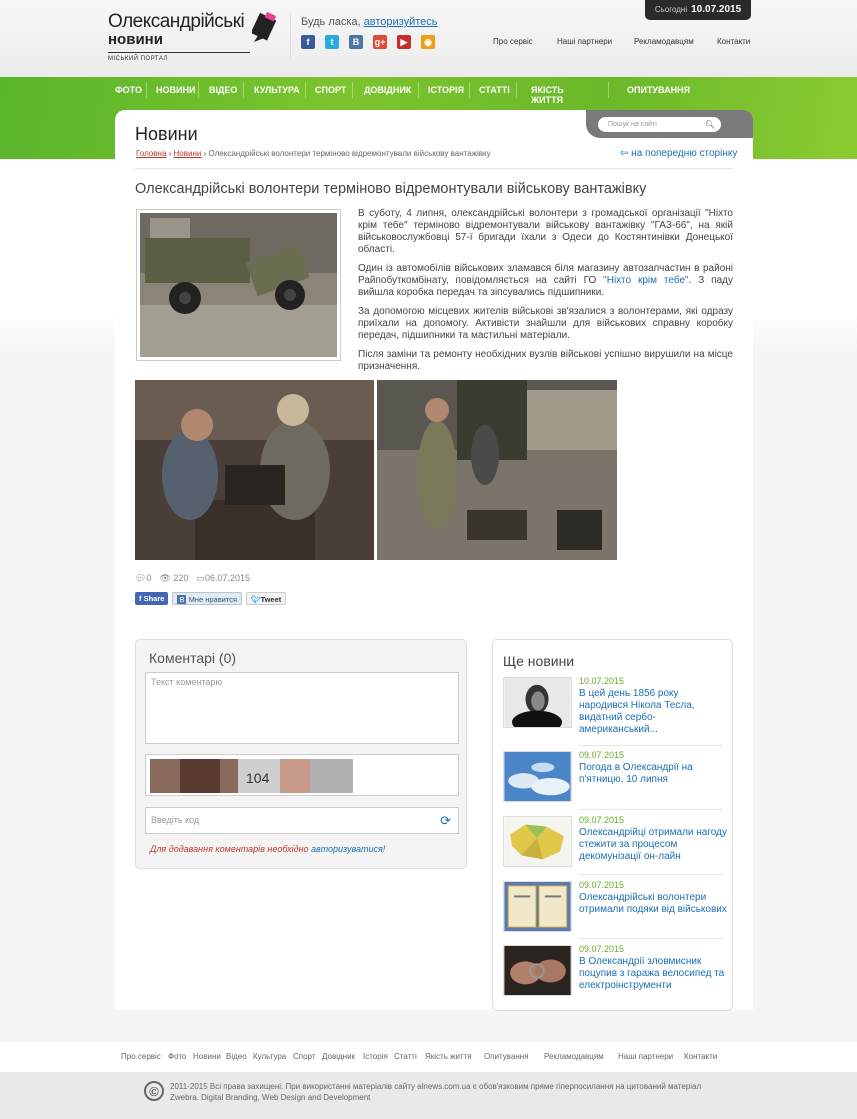 The width and height of the screenshot is (857, 1119). I want to click on footer-link: Опитування, so click(506, 1056).